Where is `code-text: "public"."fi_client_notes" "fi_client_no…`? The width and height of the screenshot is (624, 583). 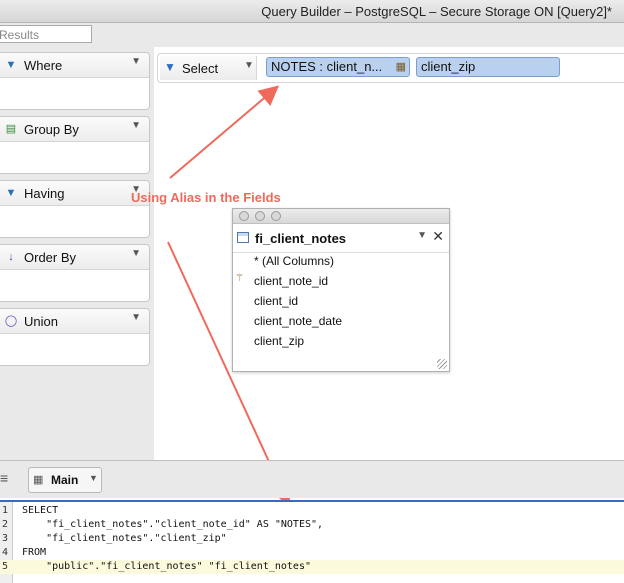
code-text: "public"."fi_client_notes" "fi_client_no… is located at coordinates (166, 566).